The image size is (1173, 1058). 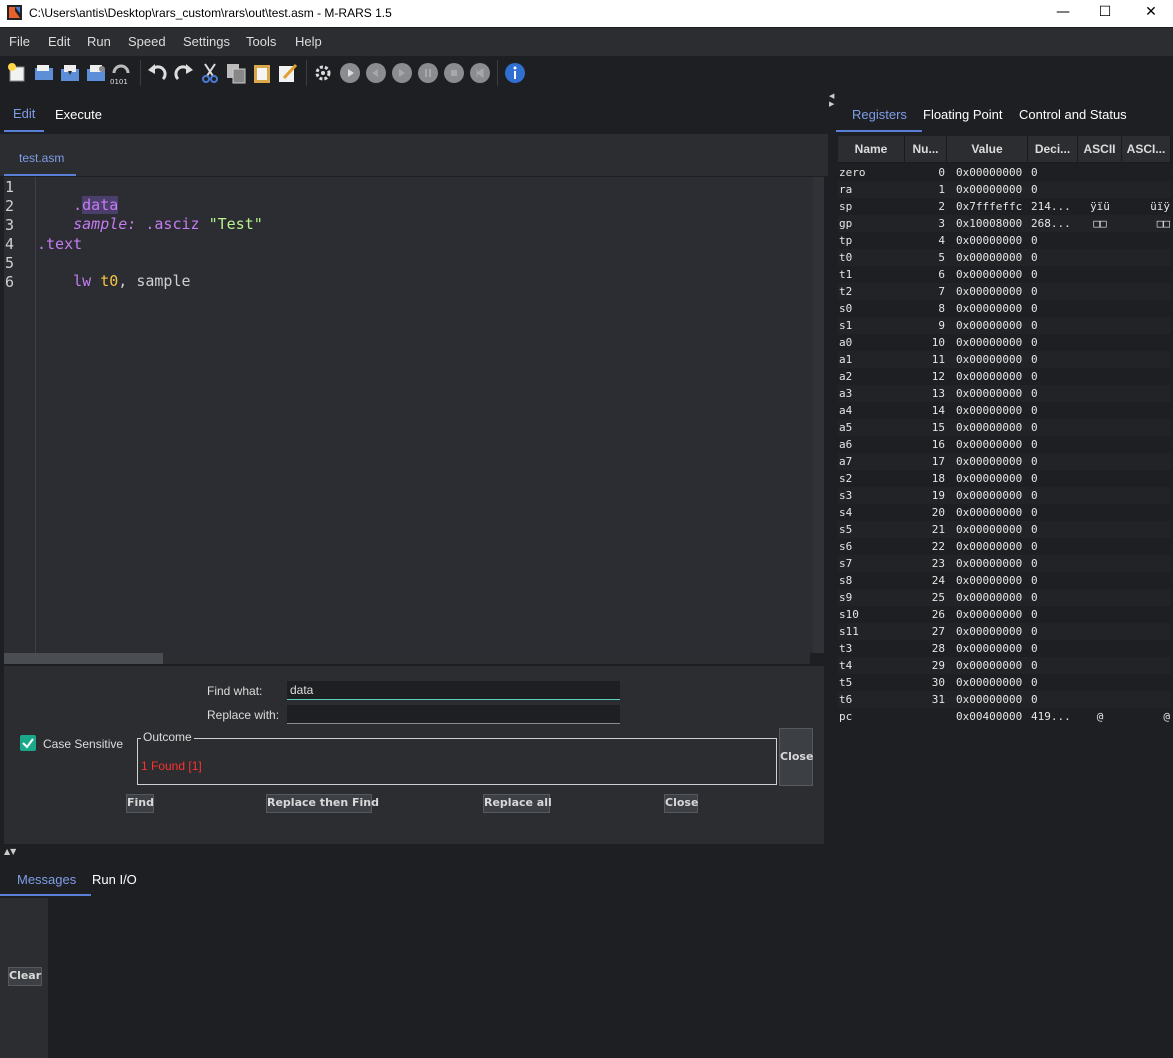 I want to click on table-row: s7 23 0x00000000 0, so click(x=1004, y=563).